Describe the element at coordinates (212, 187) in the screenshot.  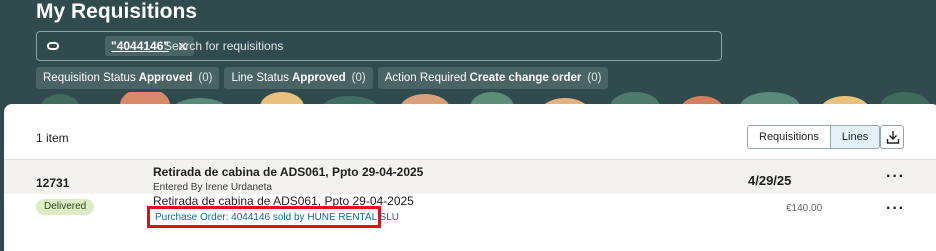
I see `requisition-entered-by: Entered By Irene Urdaneta` at that location.